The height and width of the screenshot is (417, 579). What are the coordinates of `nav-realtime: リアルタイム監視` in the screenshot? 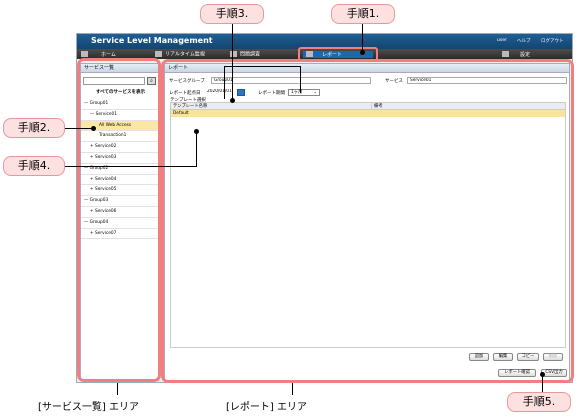 It's located at (188, 54).